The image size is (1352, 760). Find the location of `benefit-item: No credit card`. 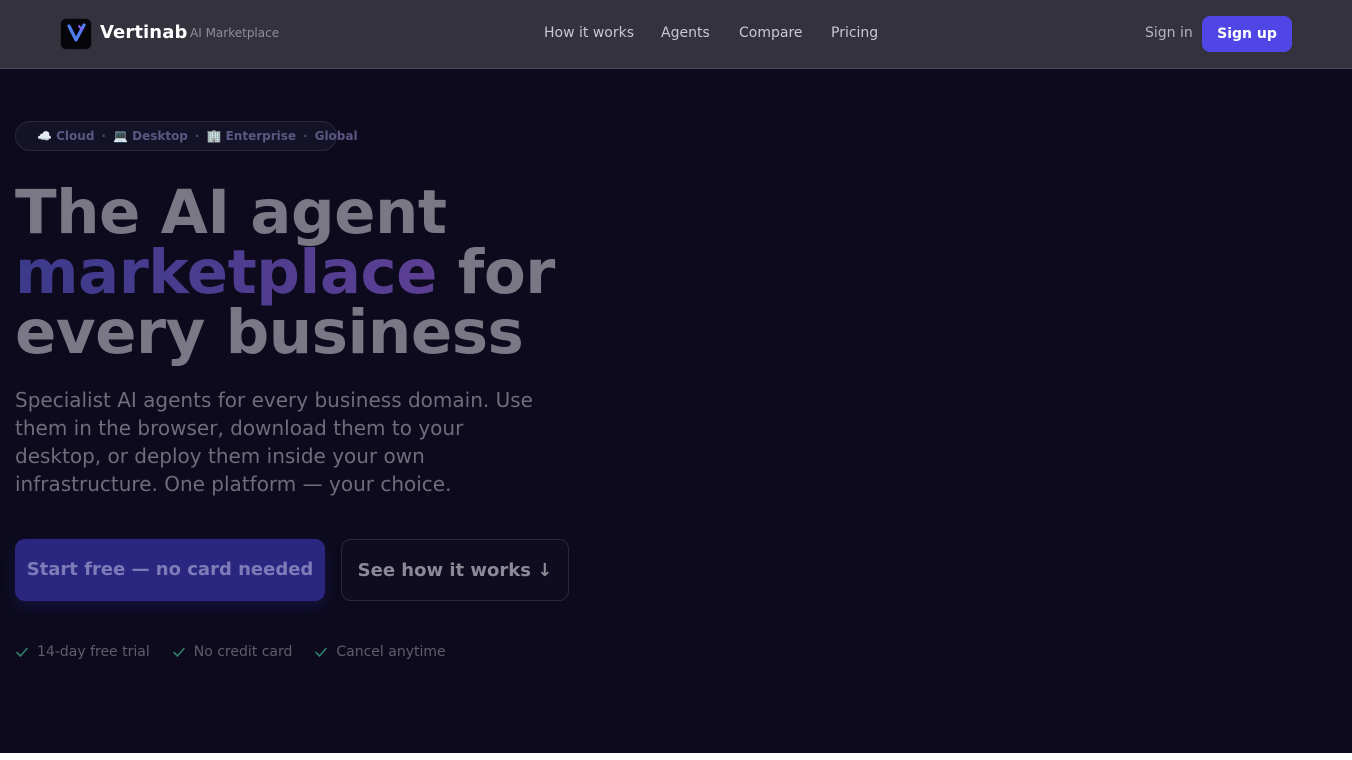

benefit-item: No credit card is located at coordinates (232, 652).